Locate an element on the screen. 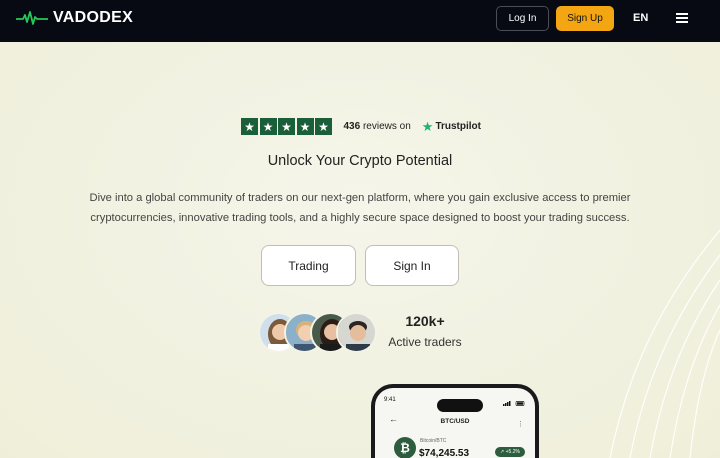 The height and width of the screenshot is (458, 720). brand-logo: VADODEX is located at coordinates (74, 18).